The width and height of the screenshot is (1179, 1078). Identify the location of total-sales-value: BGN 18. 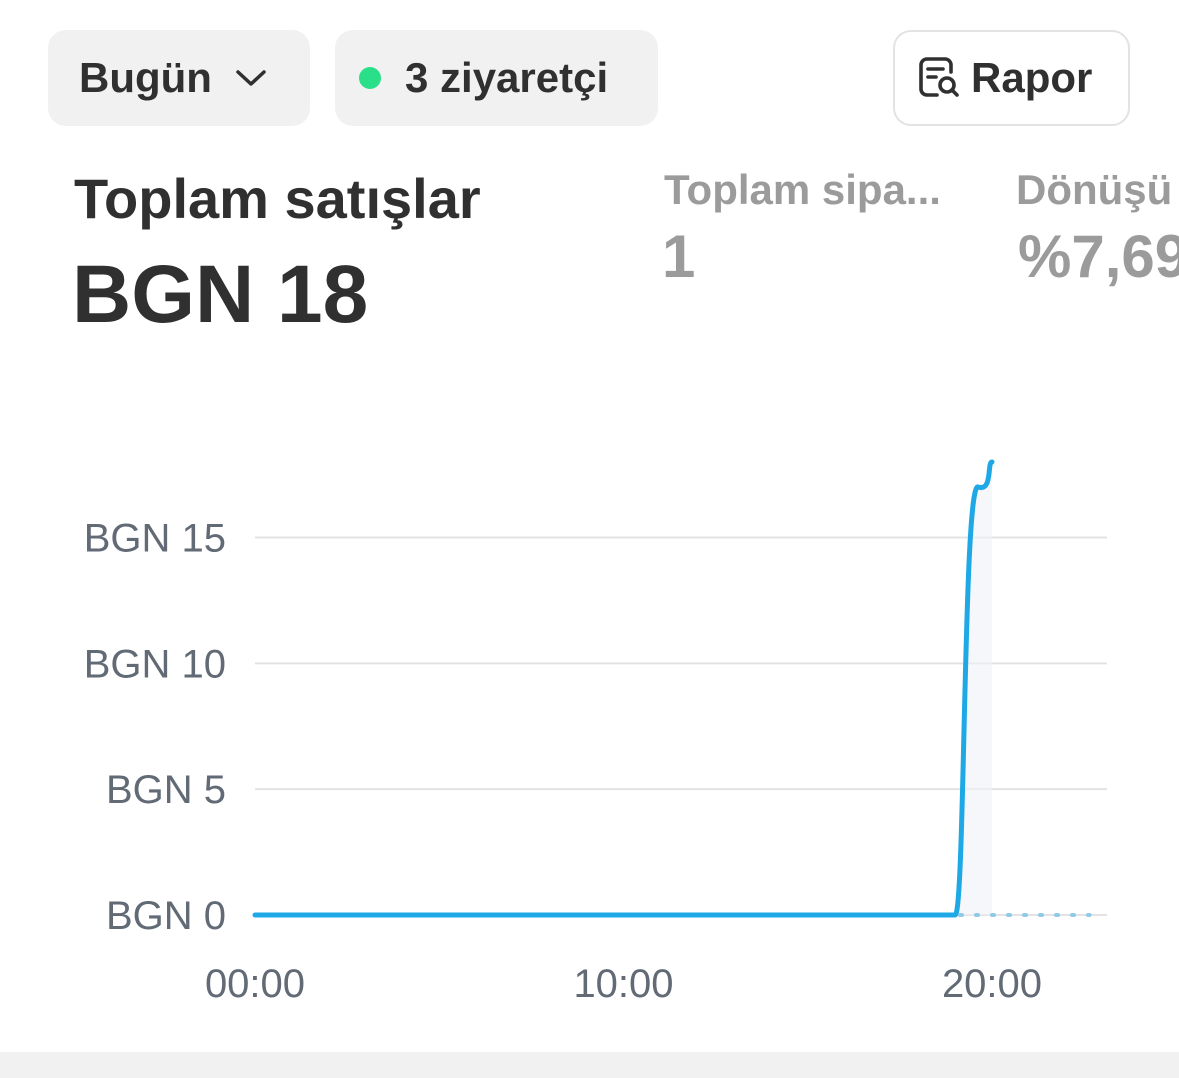
(220, 294).